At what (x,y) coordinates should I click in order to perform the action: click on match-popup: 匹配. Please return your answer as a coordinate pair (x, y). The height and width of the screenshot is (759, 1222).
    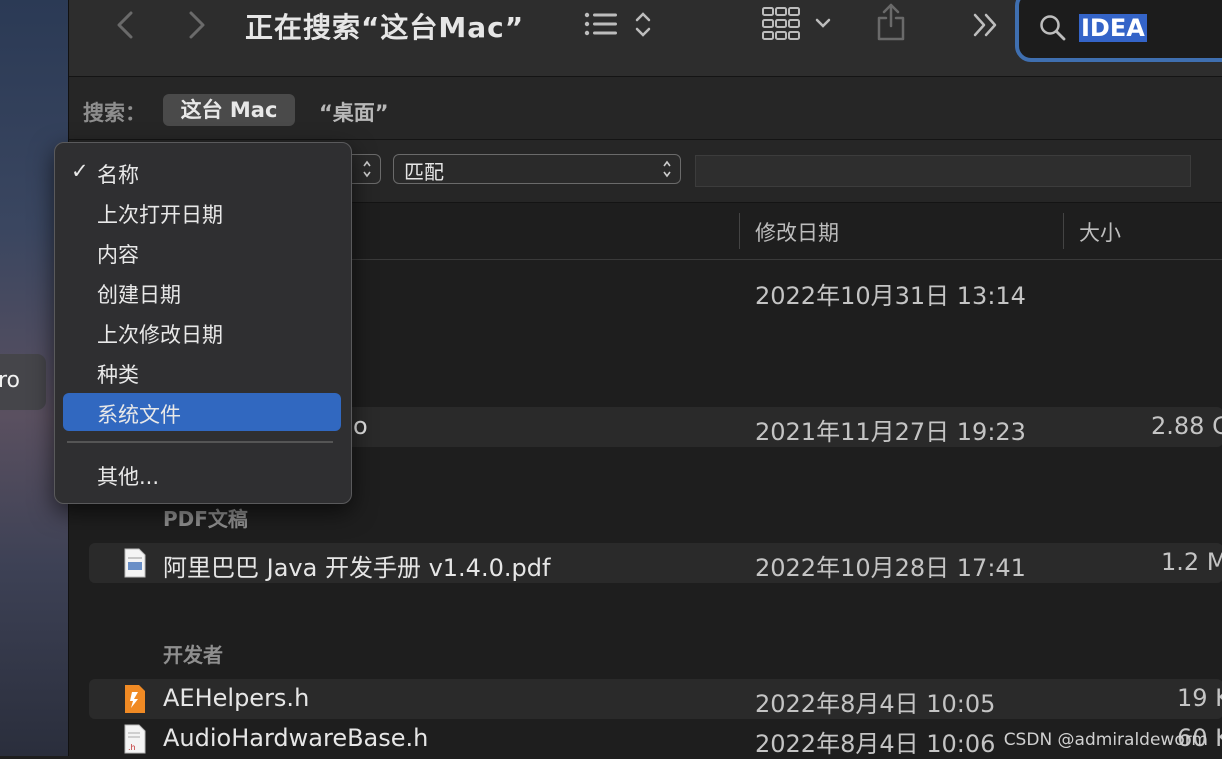
    Looking at the image, I should click on (537, 169).